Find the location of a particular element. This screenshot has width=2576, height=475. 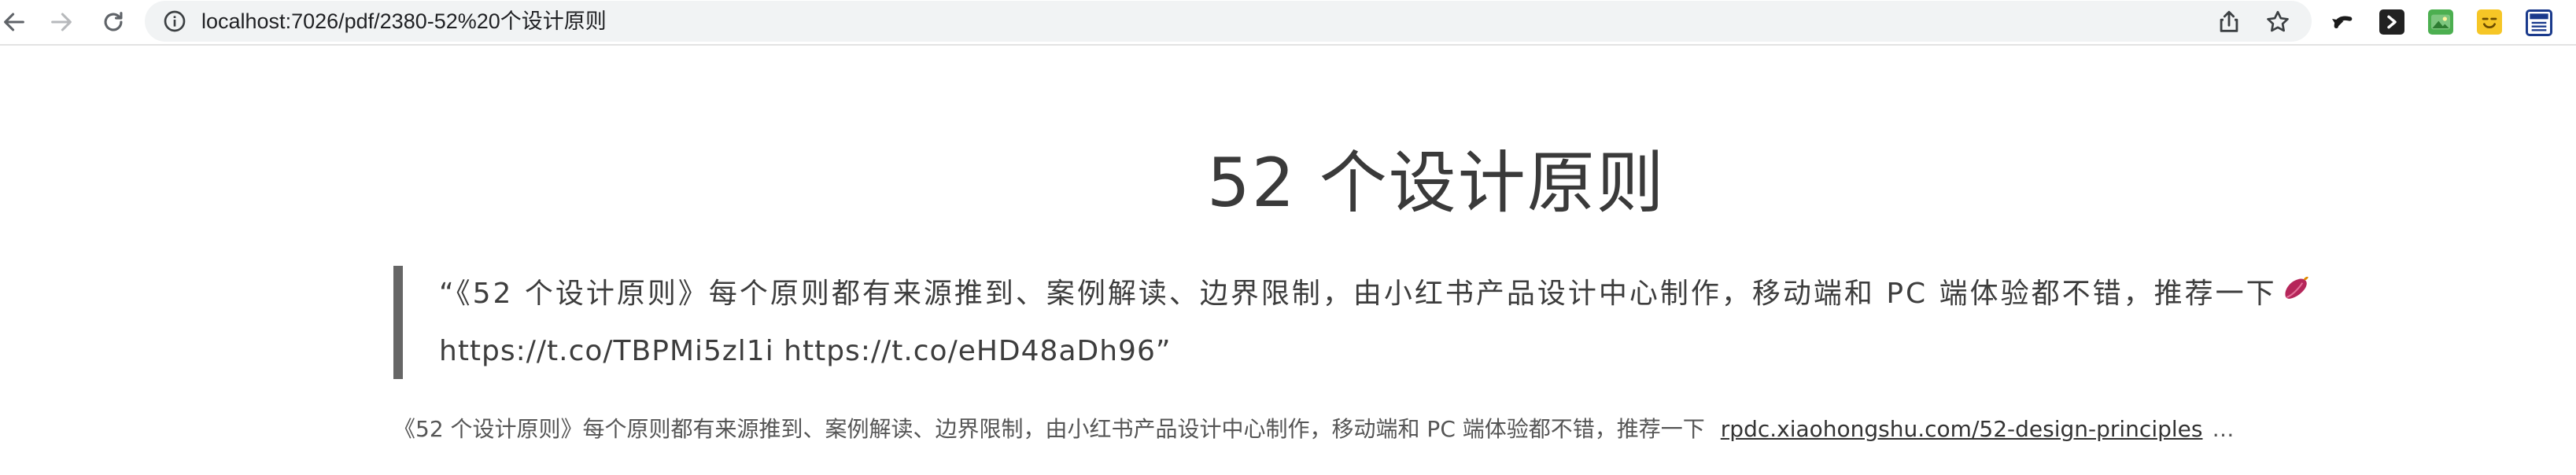

extension-smiley-icon is located at coordinates (2489, 22).